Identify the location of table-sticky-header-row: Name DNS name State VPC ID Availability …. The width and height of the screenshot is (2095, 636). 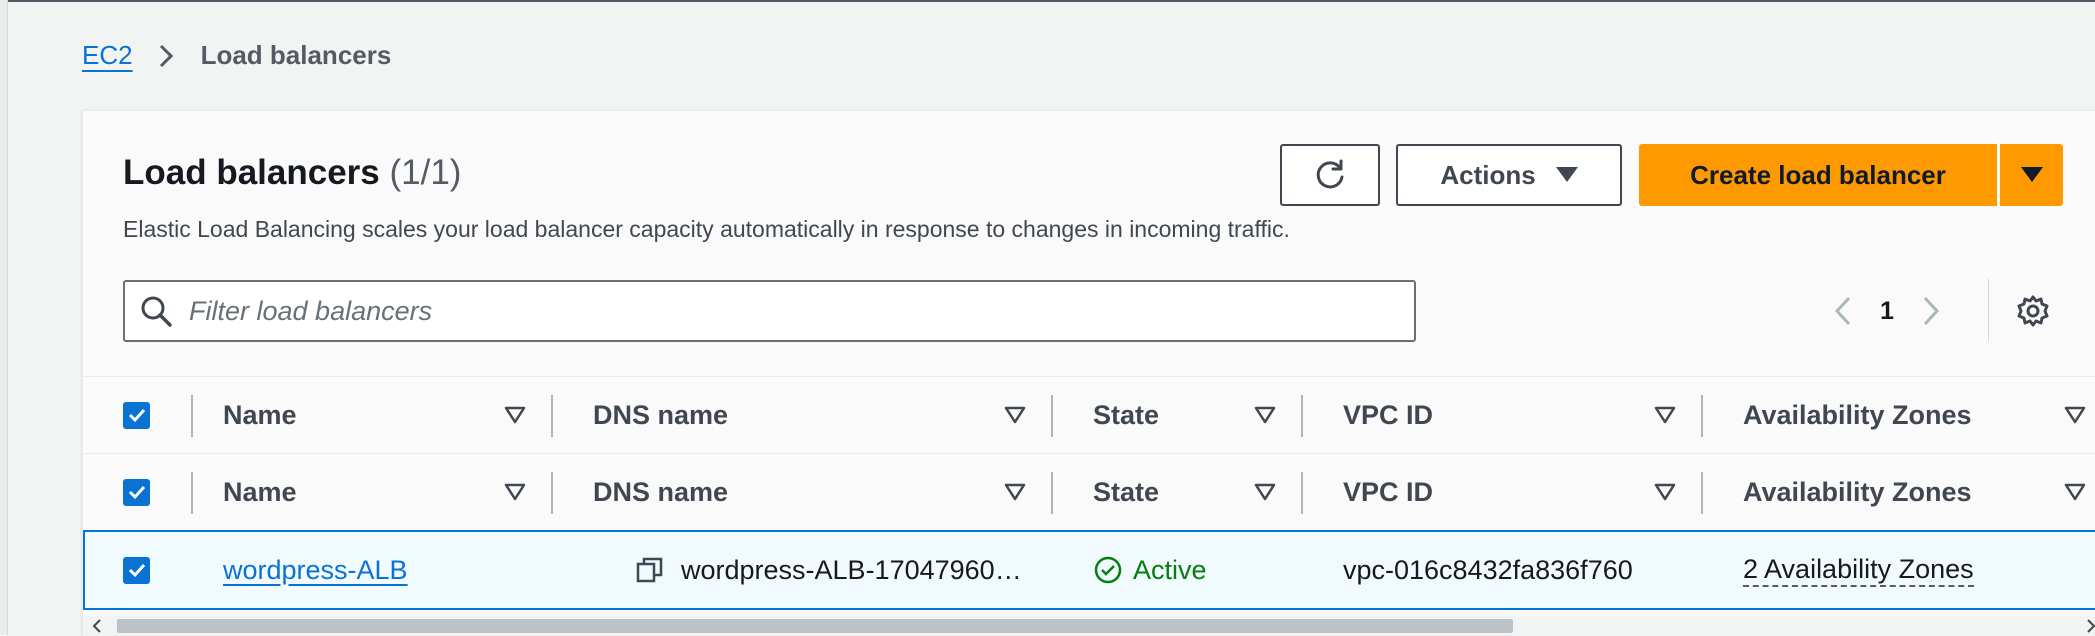
(1089, 491).